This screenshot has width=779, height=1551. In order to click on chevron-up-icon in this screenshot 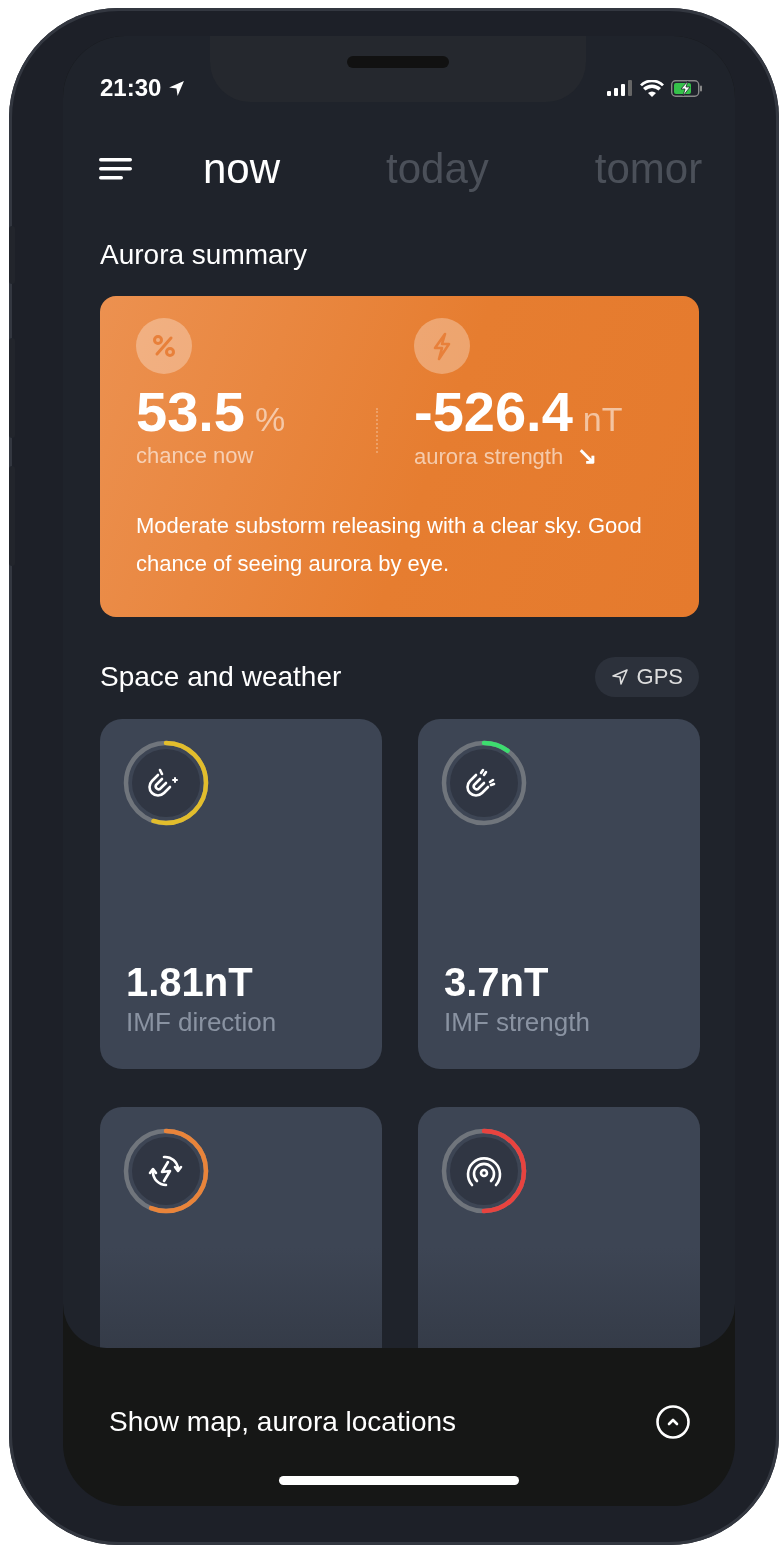, I will do `click(673, 1422)`.